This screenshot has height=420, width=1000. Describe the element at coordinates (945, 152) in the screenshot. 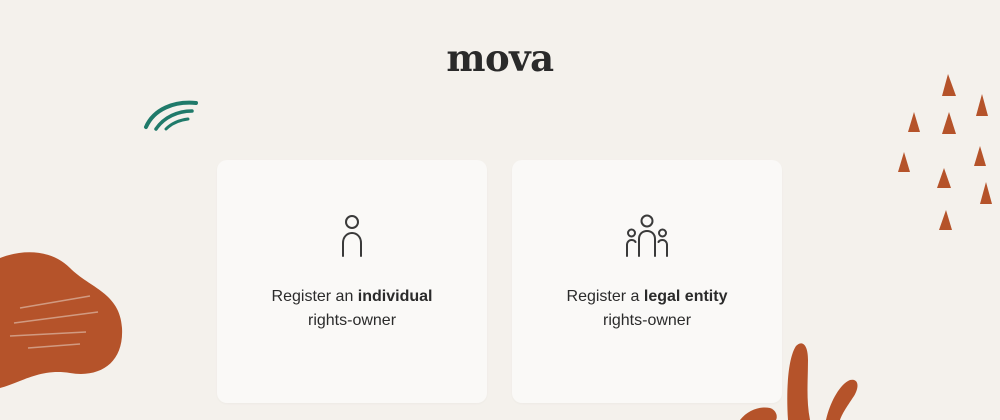

I see `rust-triangles-decoration` at that location.